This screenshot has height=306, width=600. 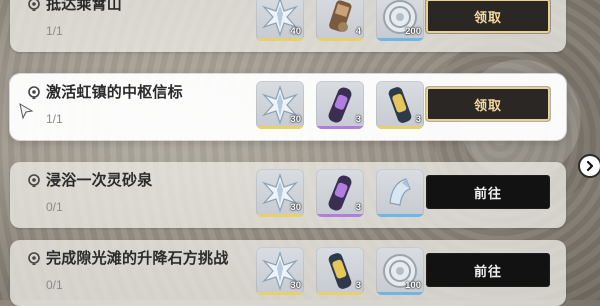 What do you see at coordinates (26, 113) in the screenshot?
I see `pointer-cursor-icon` at bounding box center [26, 113].